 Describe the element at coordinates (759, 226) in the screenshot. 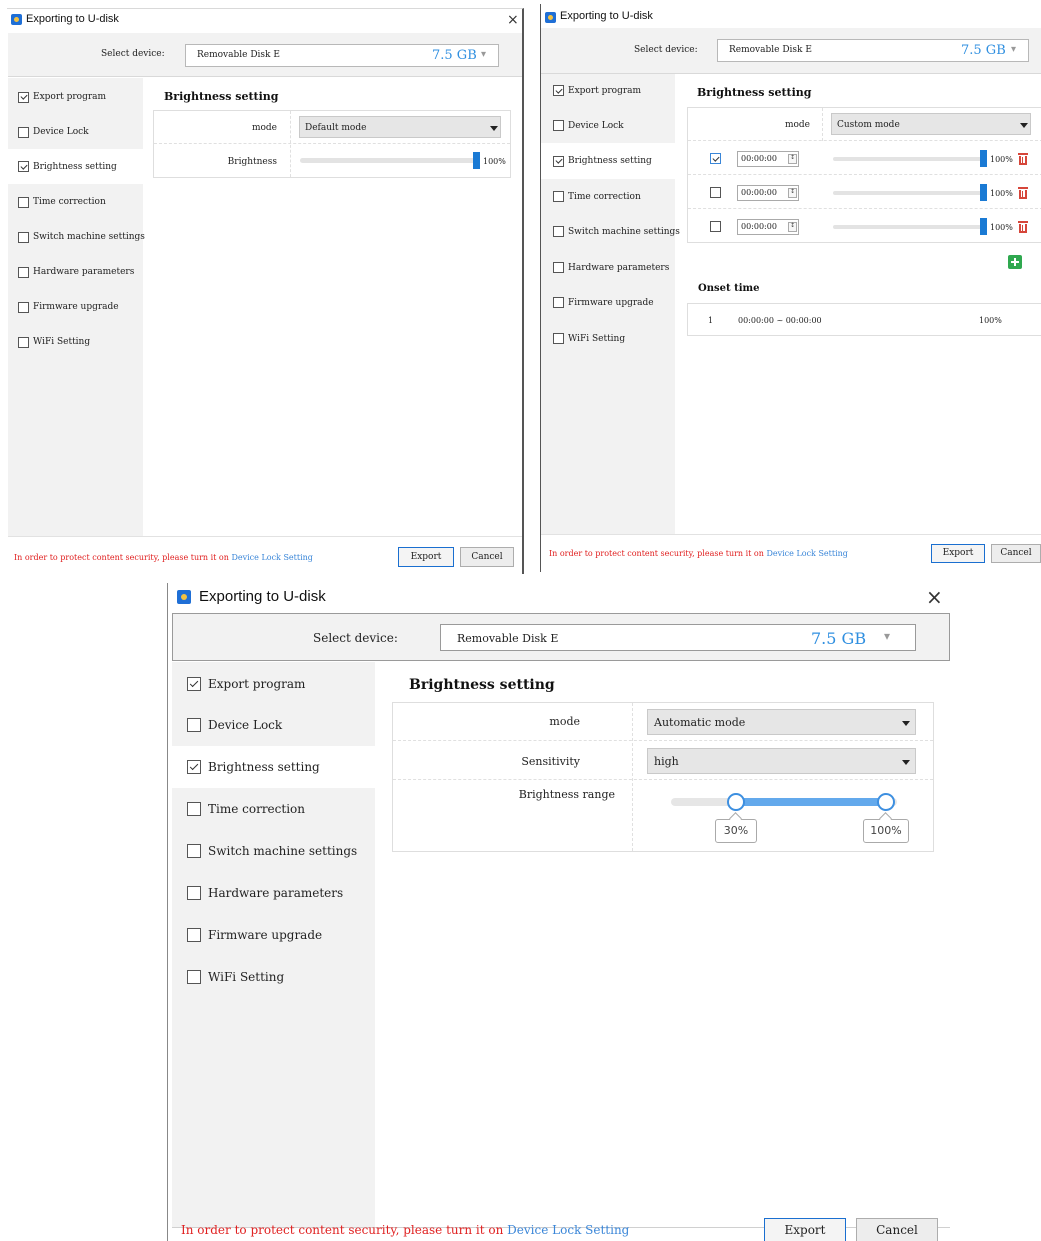

I see `time-value: 00:00:00` at that location.